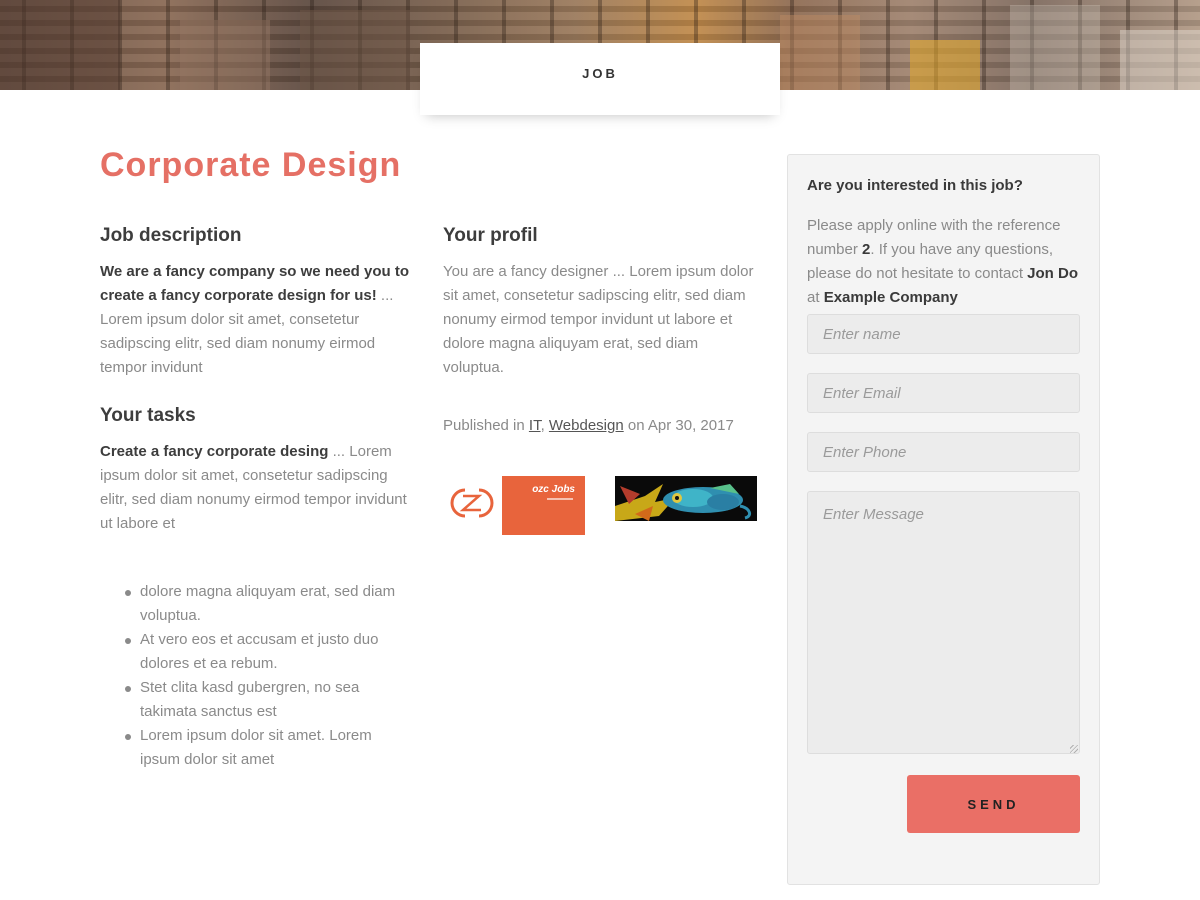  I want to click on name-field, so click(943, 334).